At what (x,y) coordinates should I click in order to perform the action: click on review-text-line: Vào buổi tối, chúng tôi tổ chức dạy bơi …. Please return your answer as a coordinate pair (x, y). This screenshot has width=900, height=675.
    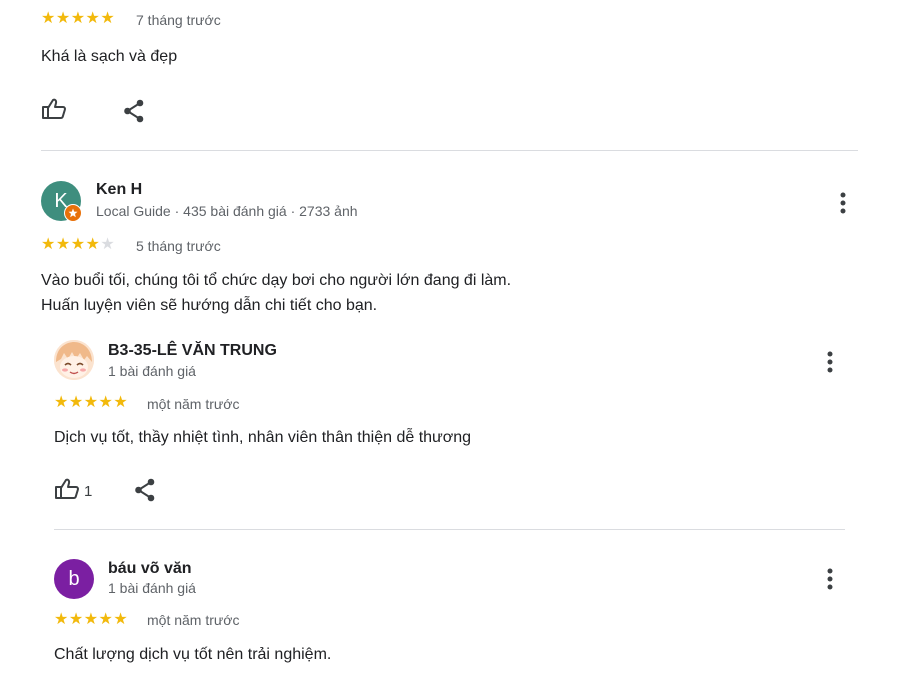
    Looking at the image, I should click on (276, 280).